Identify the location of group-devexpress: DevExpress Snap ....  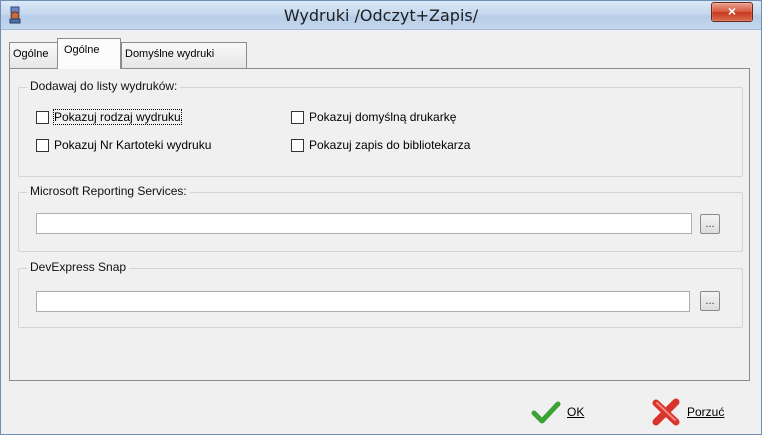
(380, 294).